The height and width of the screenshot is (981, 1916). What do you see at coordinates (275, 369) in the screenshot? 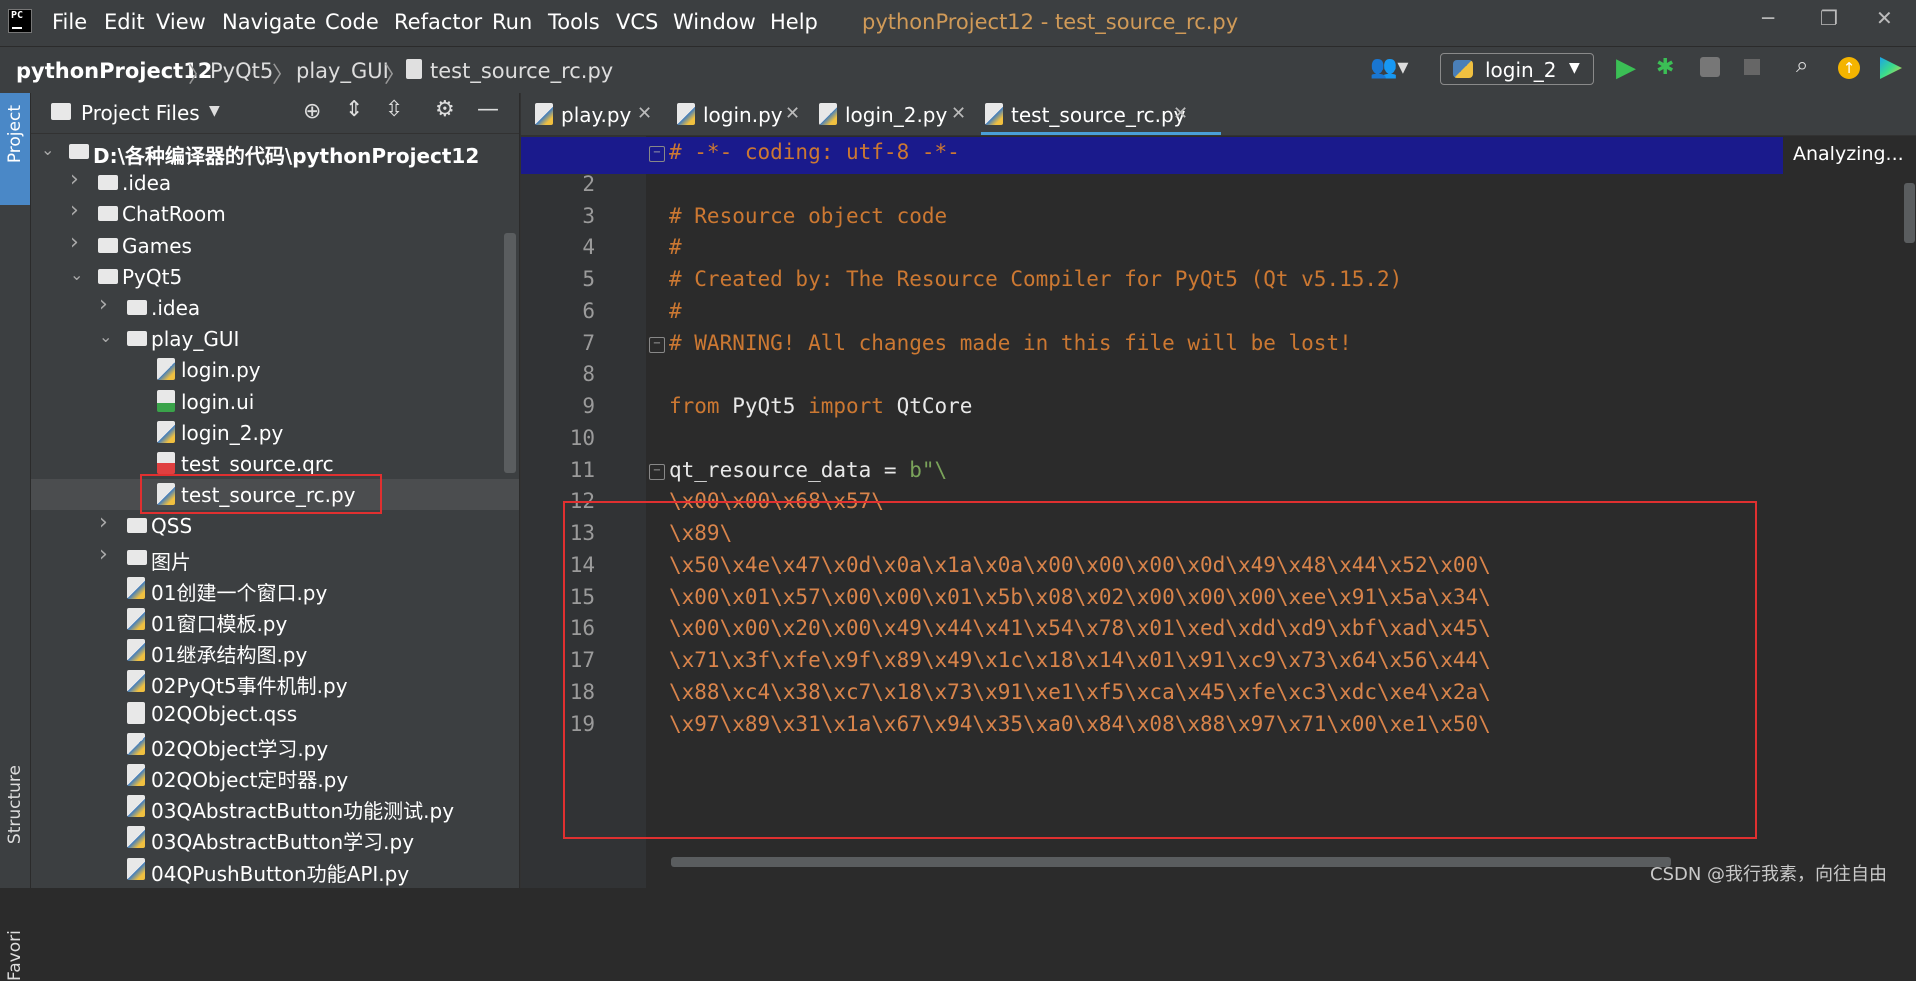
I see `tree-item: login.py` at bounding box center [275, 369].